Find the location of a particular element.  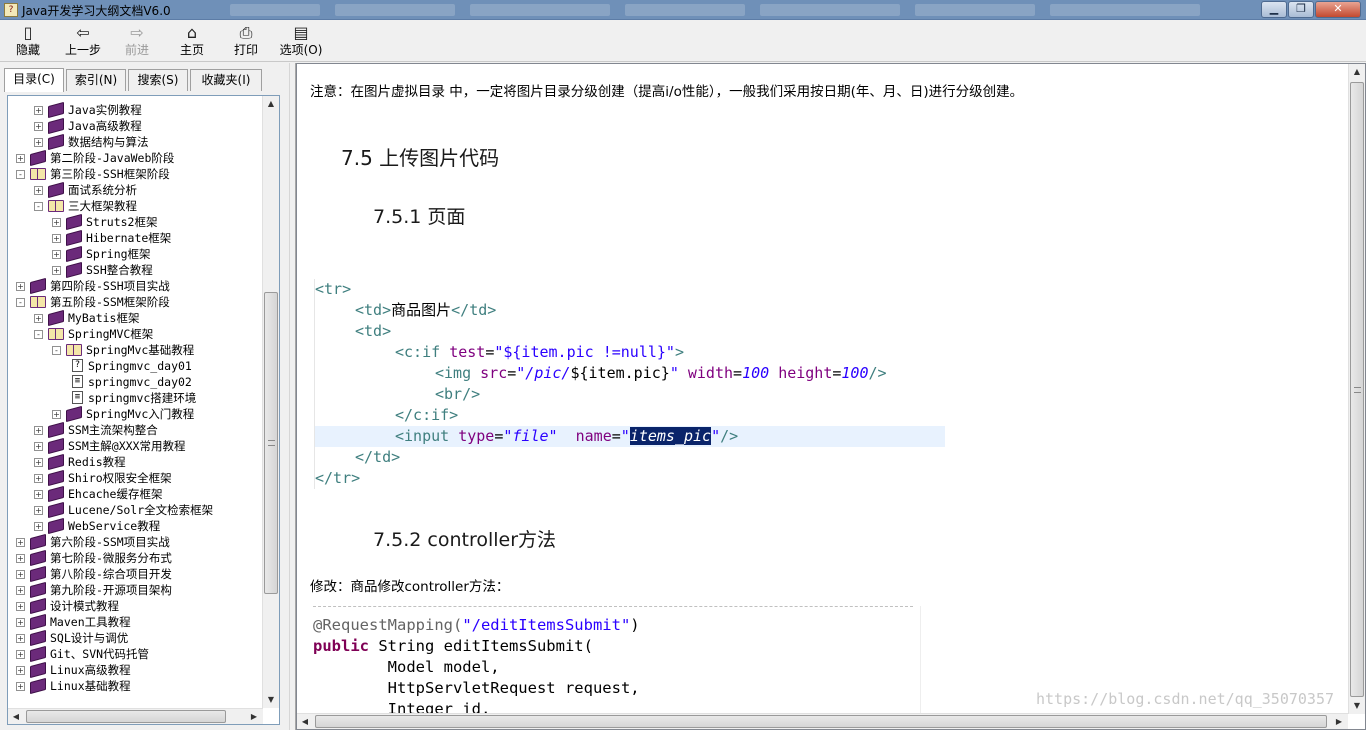

tree-item: + Ehcache缓存框架 is located at coordinates (135, 494).